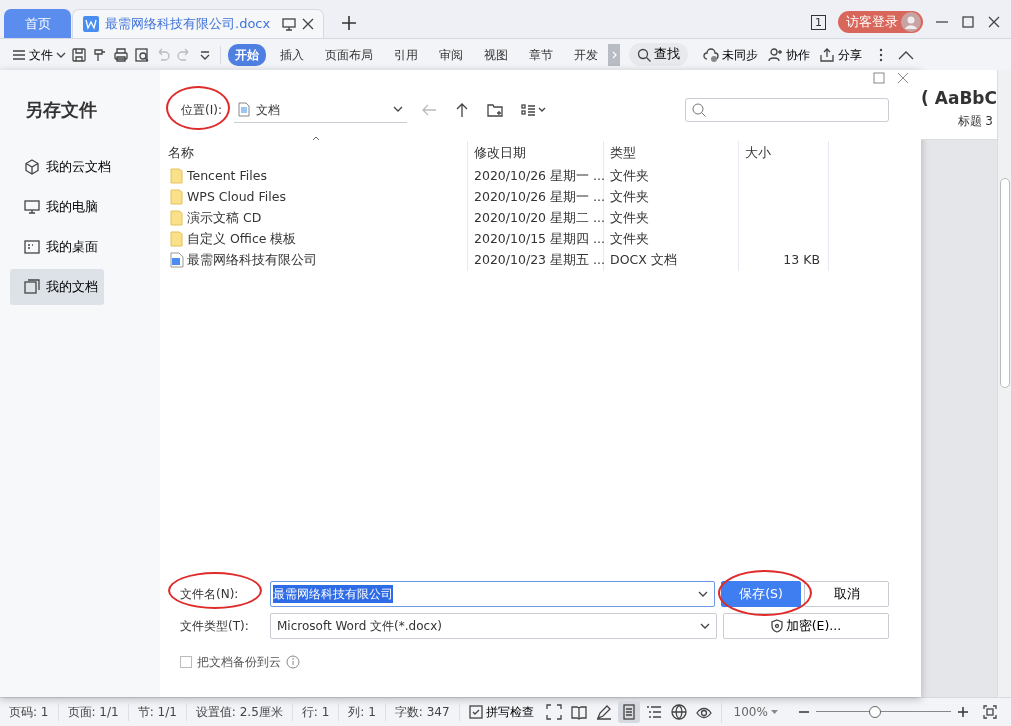  Describe the element at coordinates (317, 153) in the screenshot. I see `column-header: 名称` at that location.